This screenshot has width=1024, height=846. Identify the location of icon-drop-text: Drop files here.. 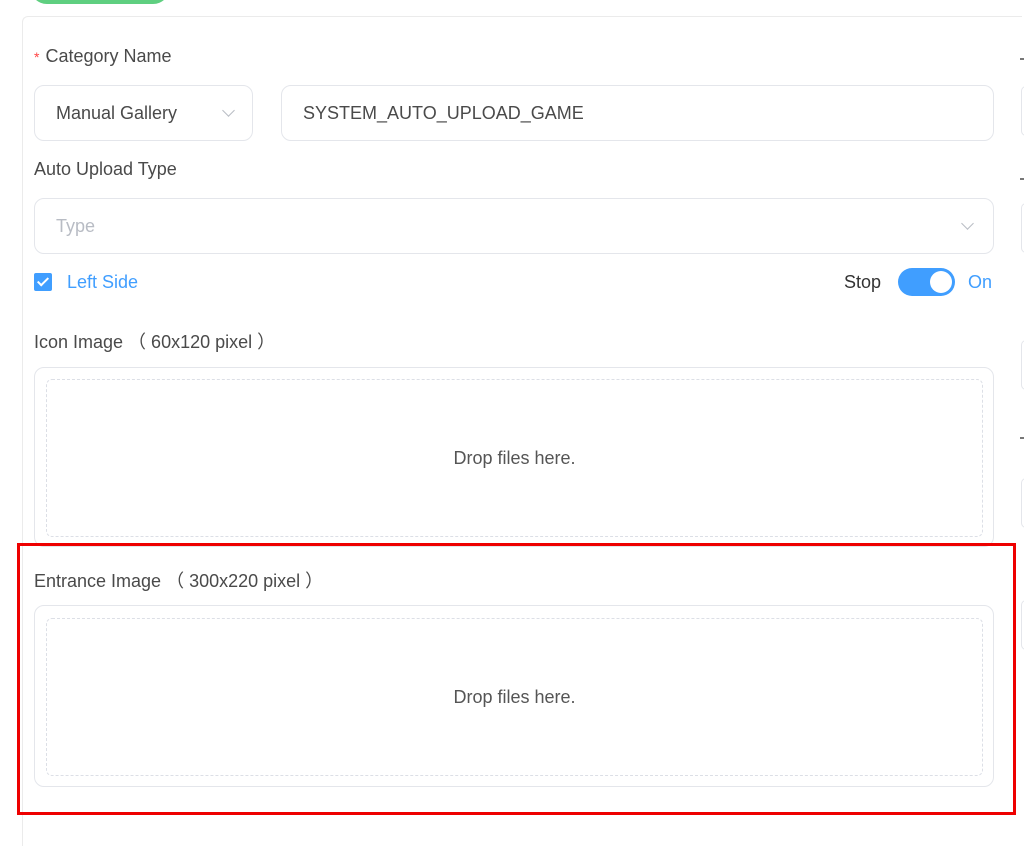
(514, 457).